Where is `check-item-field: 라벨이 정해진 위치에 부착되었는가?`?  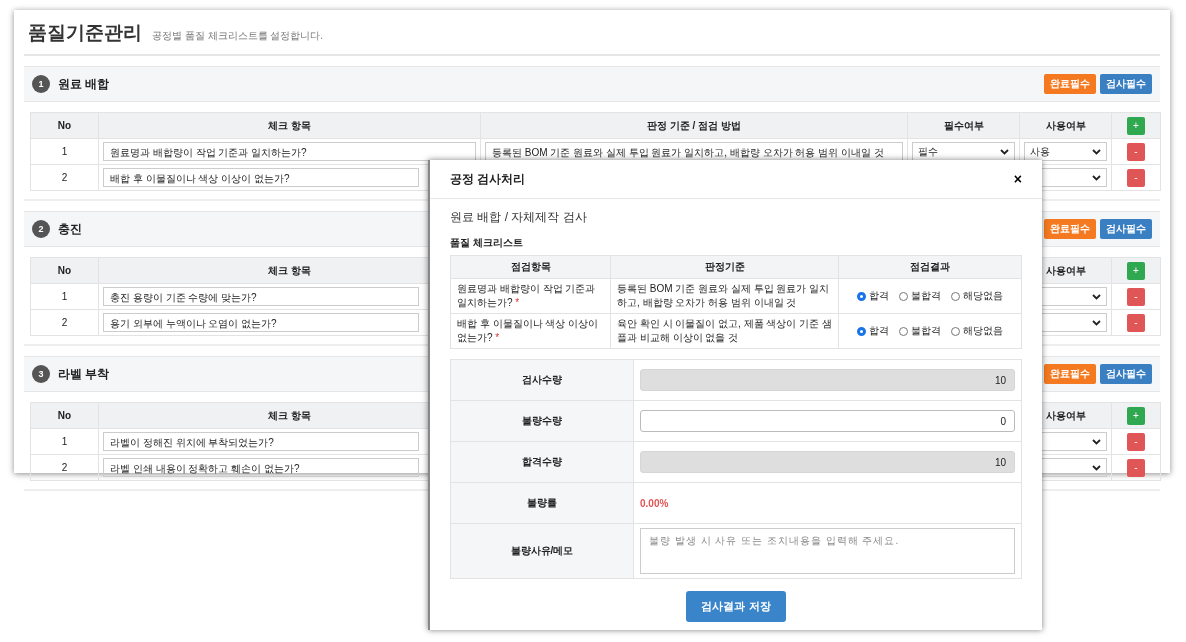 check-item-field: 라벨이 정해진 위치에 부착되었는가? is located at coordinates (261, 441).